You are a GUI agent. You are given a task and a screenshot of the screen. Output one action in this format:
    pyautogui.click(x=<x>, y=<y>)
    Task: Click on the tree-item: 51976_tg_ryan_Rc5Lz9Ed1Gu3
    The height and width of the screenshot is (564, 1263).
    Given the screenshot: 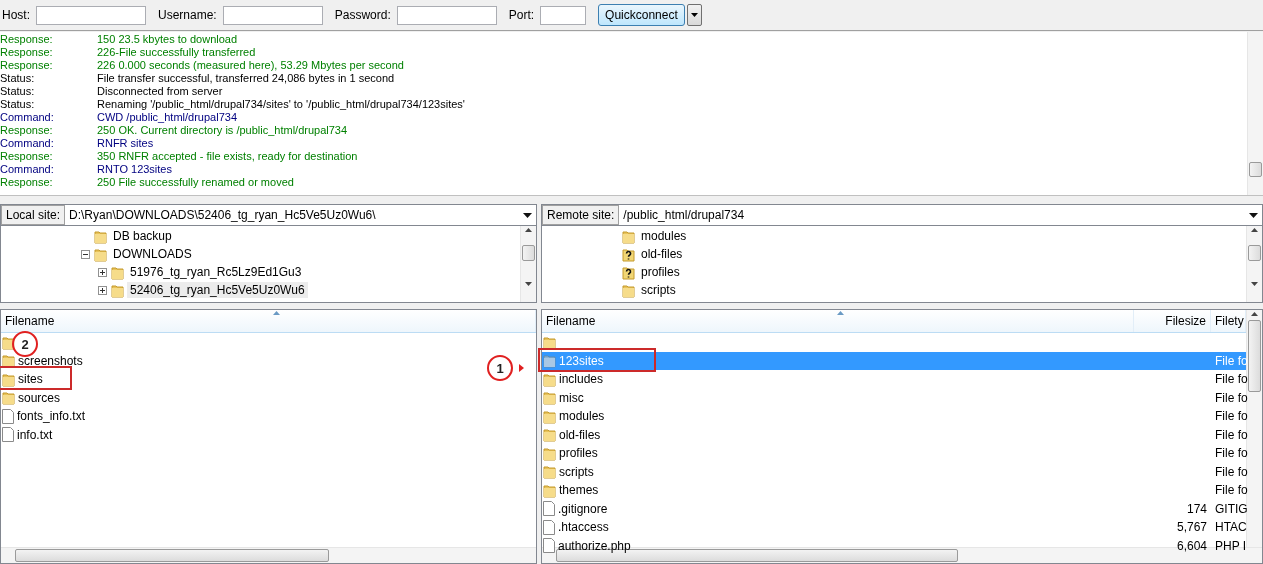 What is the action you would take?
    pyautogui.click(x=216, y=272)
    